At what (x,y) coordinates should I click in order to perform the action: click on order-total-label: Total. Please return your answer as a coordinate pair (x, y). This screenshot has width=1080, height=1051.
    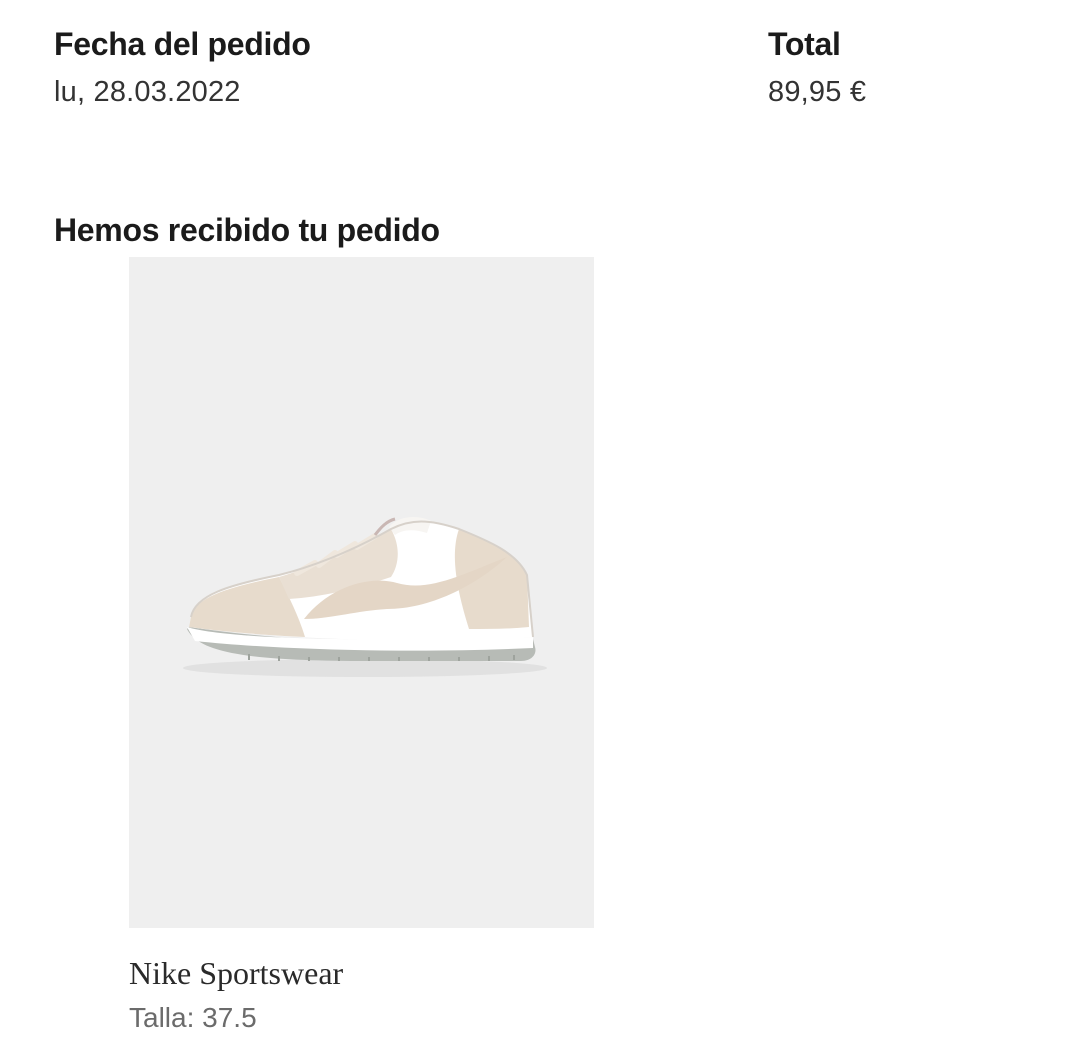
    Looking at the image, I should click on (804, 44).